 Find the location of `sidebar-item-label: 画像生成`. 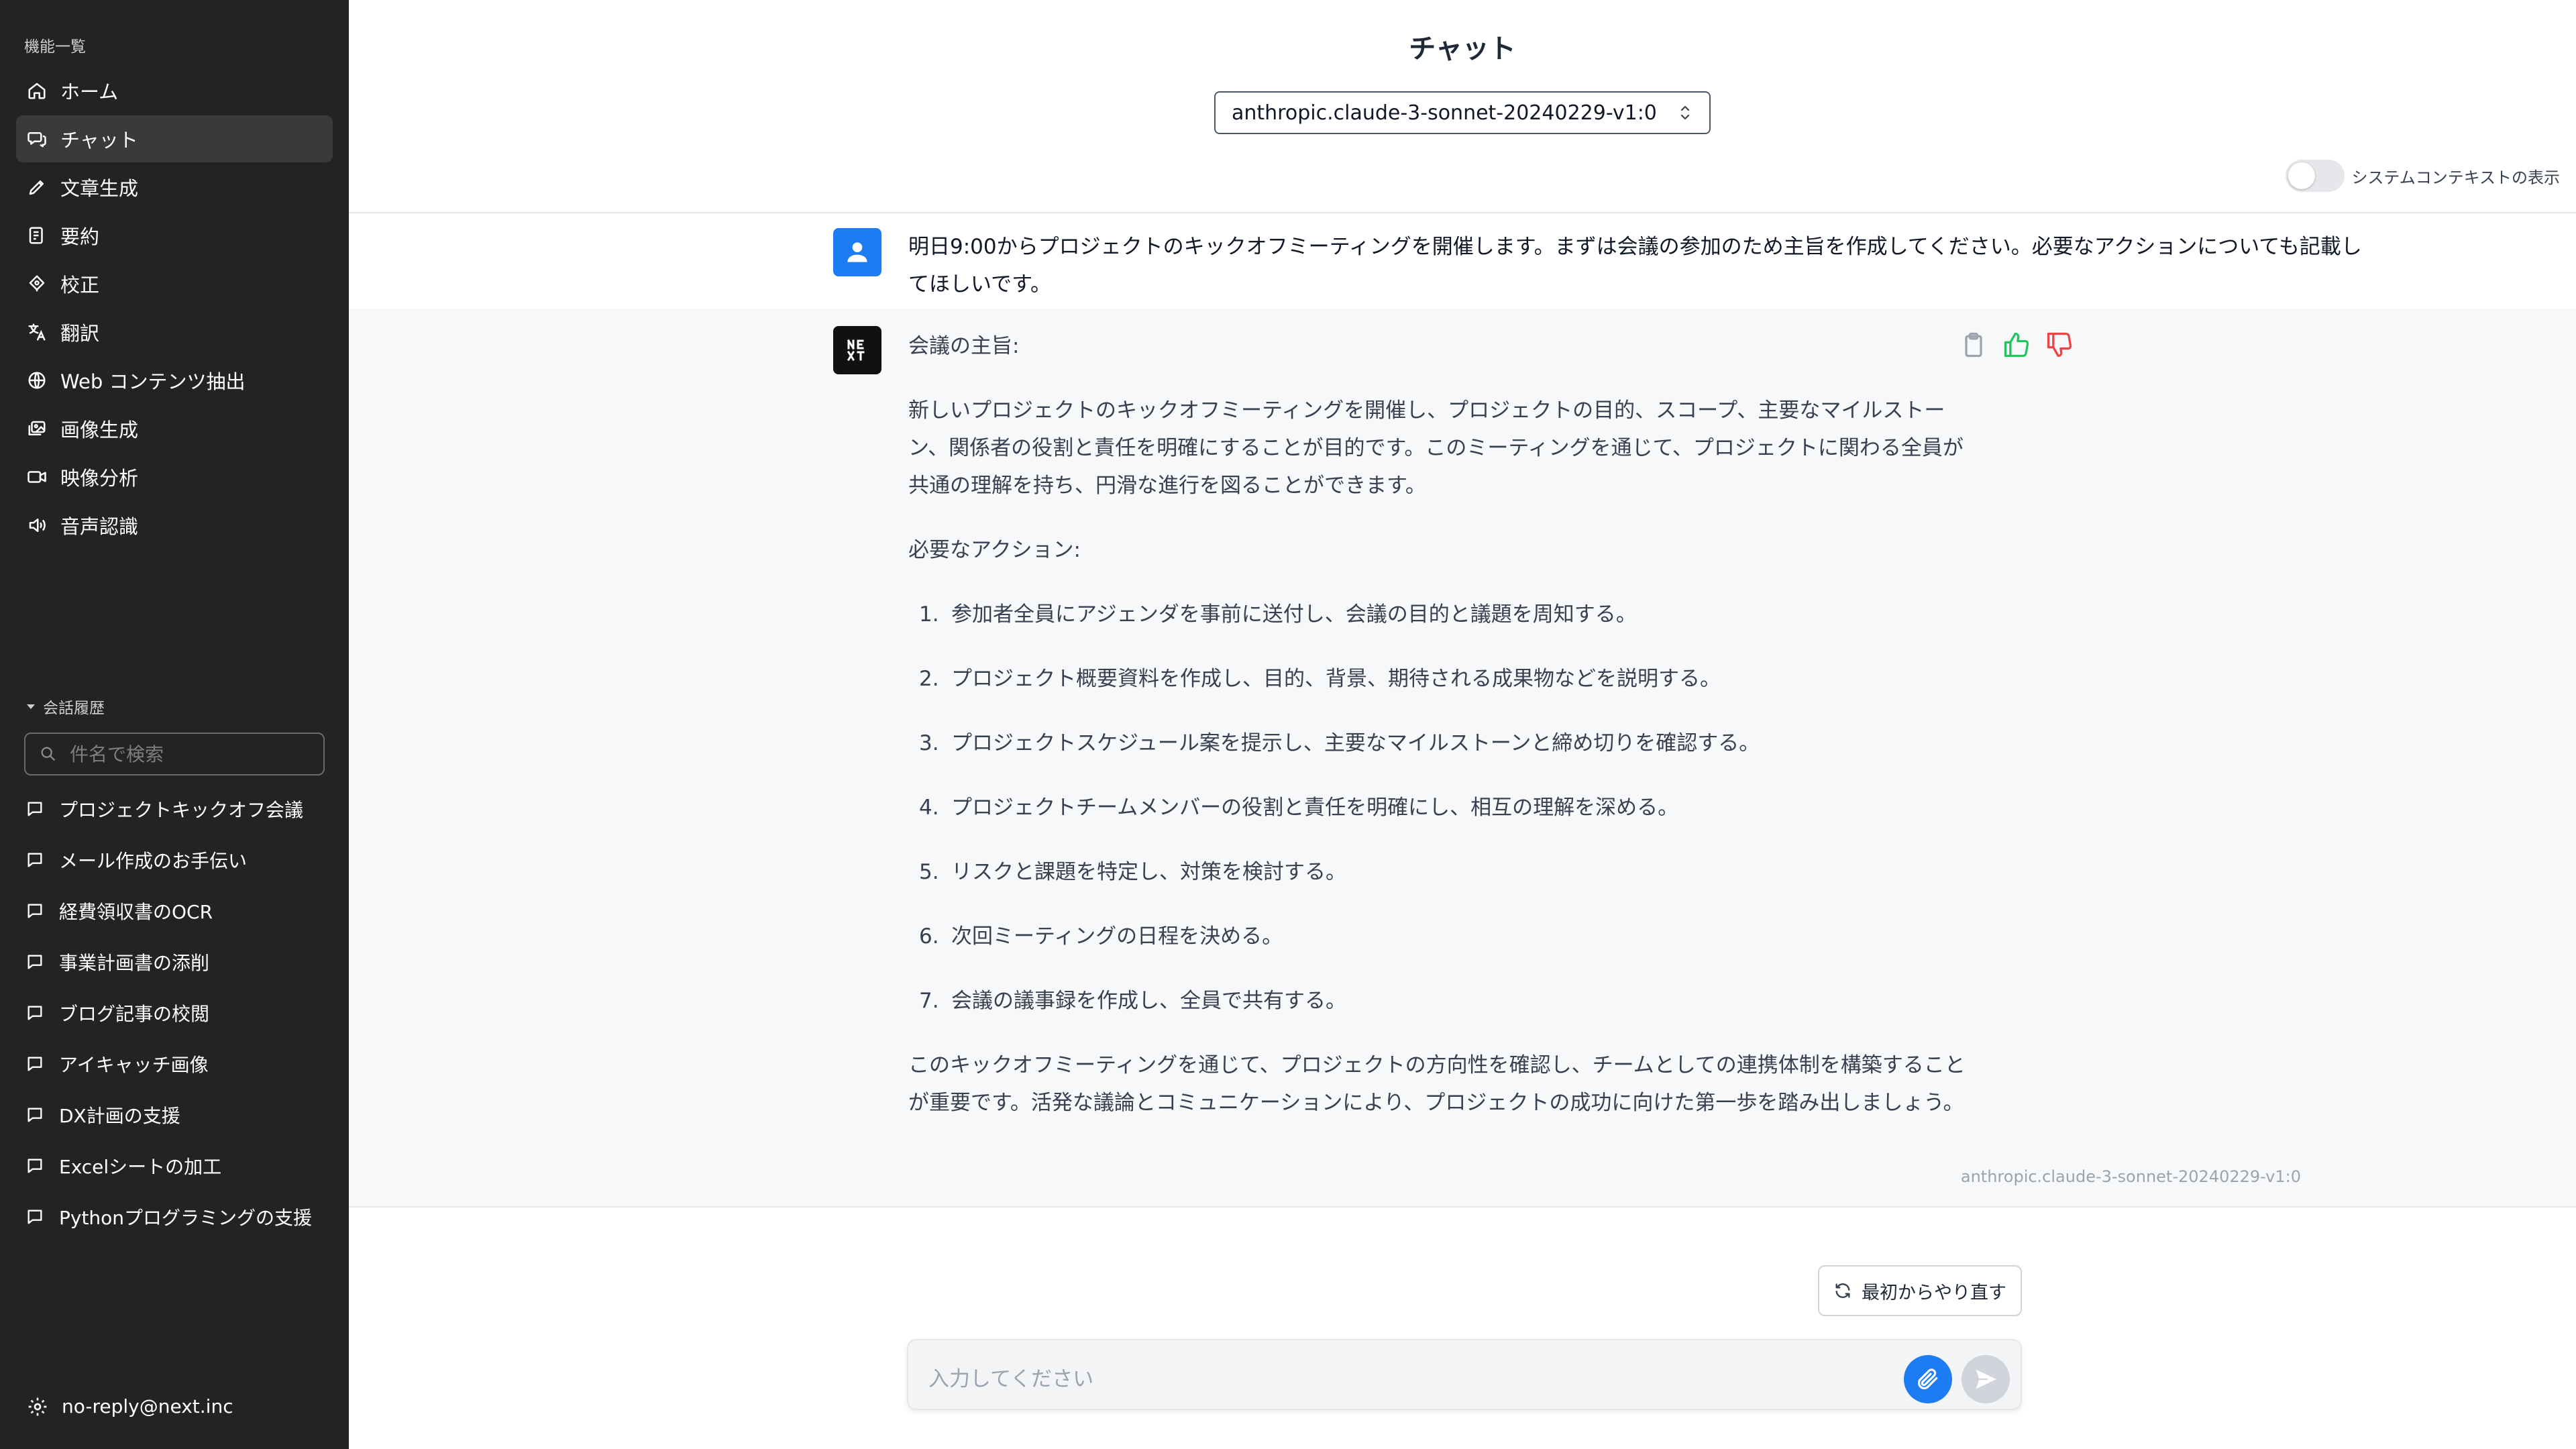

sidebar-item-label: 画像生成 is located at coordinates (99, 430).